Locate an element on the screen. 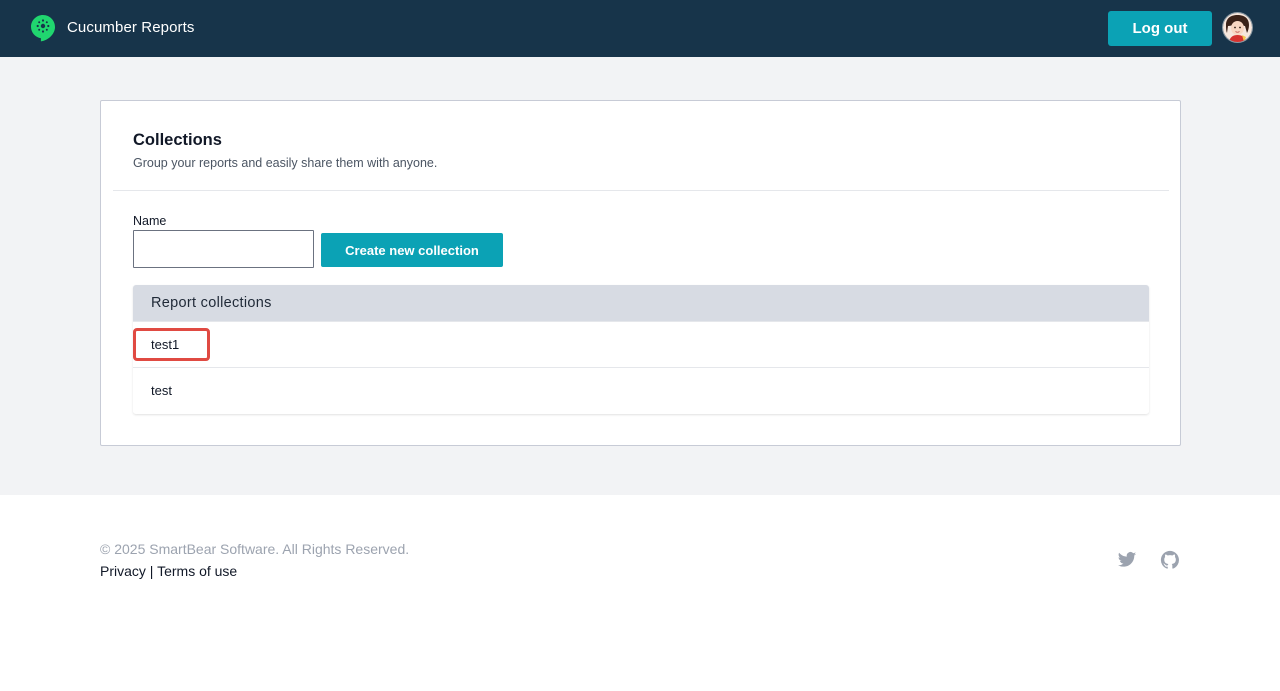 The width and height of the screenshot is (1280, 691). twitter-icon is located at coordinates (1127, 560).